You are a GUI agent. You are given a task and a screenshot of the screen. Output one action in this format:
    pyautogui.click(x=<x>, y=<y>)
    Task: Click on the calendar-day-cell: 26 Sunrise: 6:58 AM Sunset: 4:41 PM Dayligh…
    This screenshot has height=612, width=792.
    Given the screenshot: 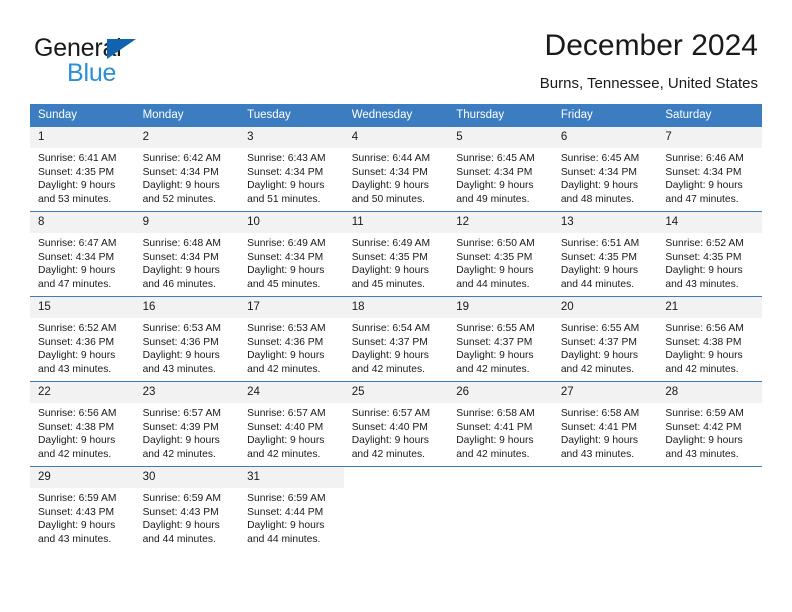 What is the action you would take?
    pyautogui.click(x=500, y=424)
    